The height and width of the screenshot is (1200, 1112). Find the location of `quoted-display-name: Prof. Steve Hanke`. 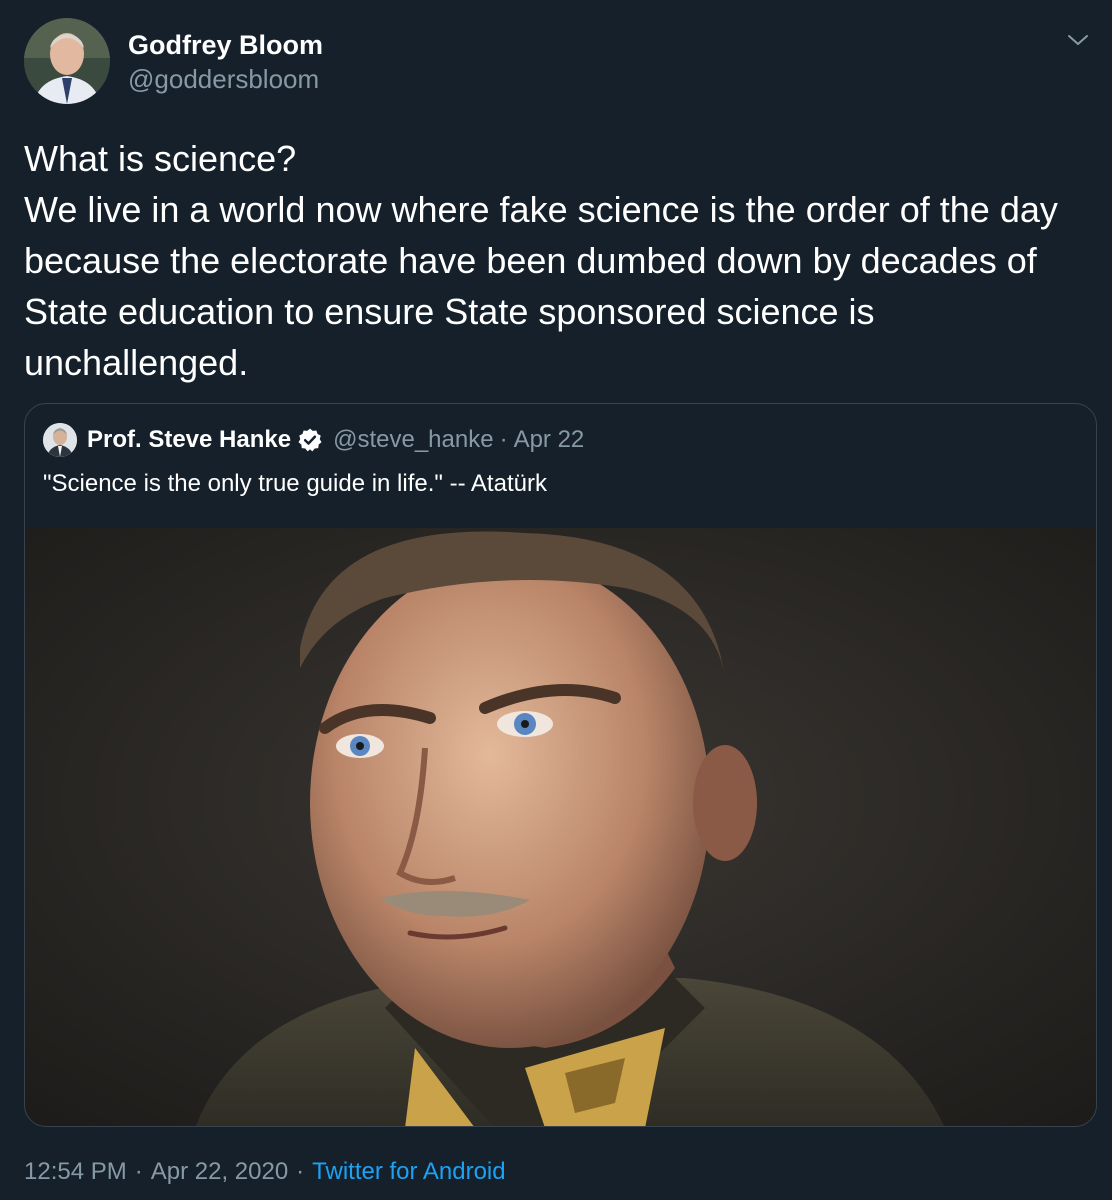

quoted-display-name: Prof. Steve Hanke is located at coordinates (189, 439).